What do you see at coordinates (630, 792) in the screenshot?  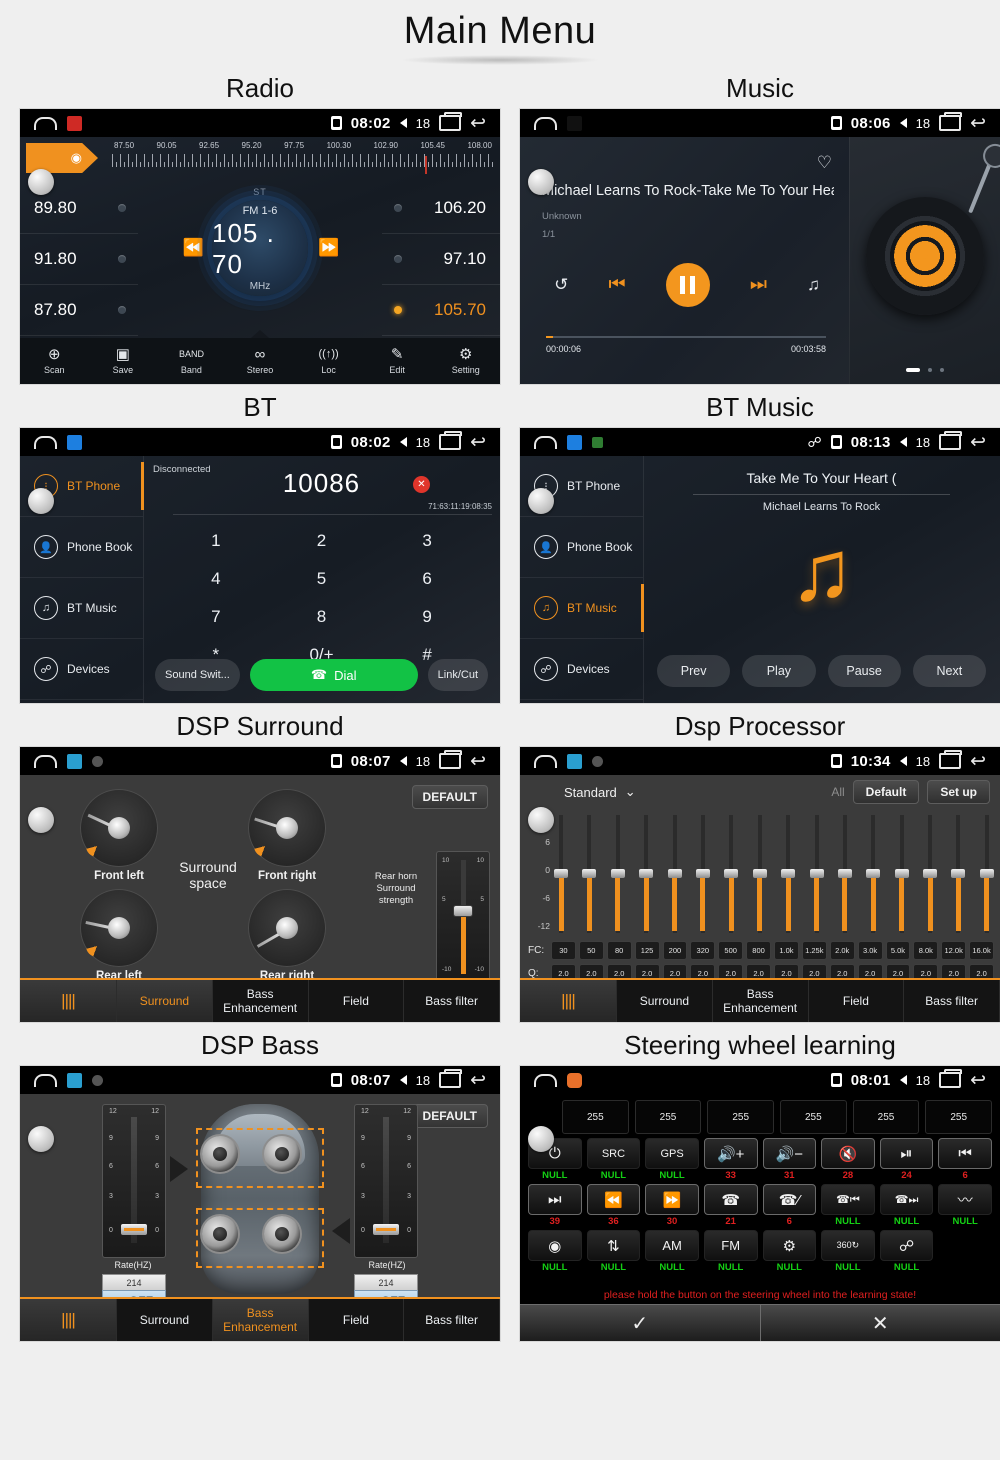 I see `chevron-down-icon: ⌄` at bounding box center [630, 792].